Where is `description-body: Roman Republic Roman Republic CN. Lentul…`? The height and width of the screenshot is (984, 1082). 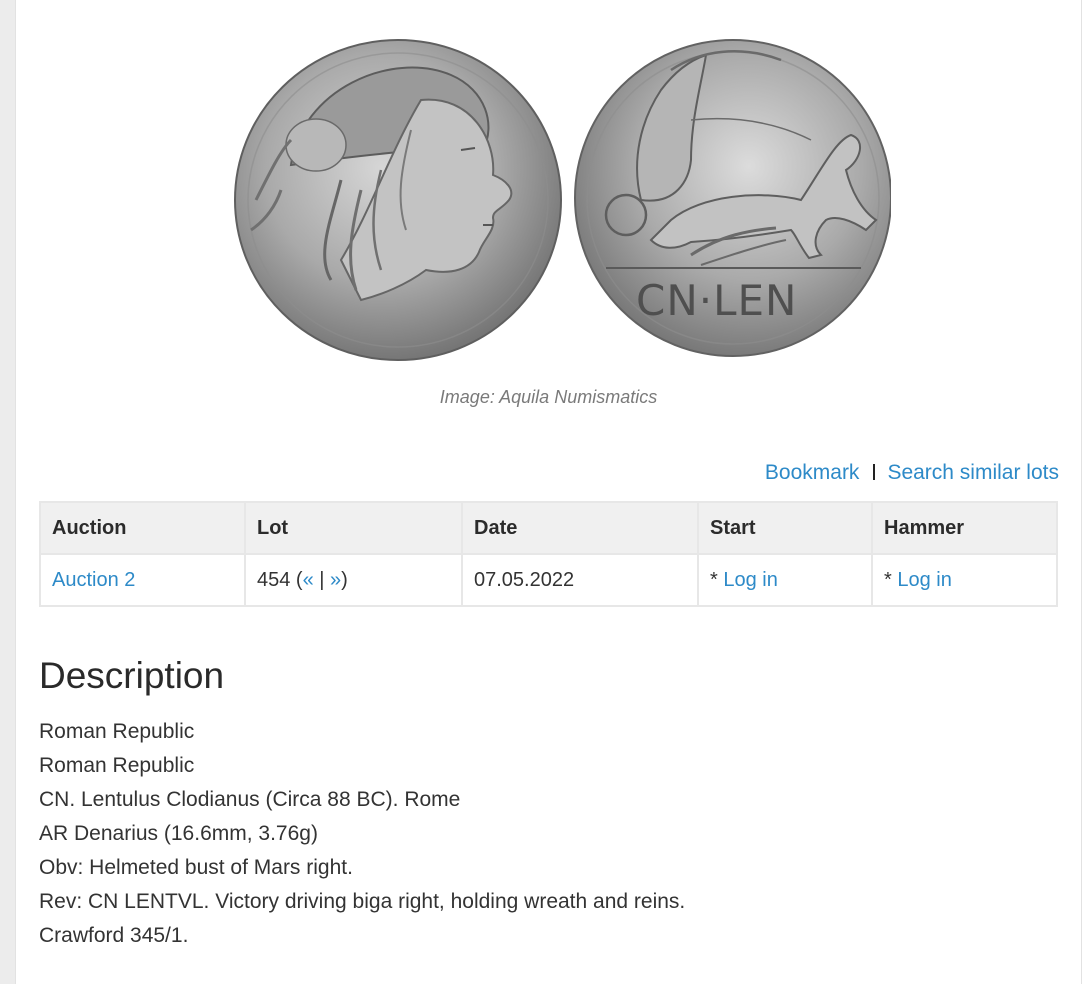
description-body: Roman Republic Roman Republic CN. Lentul… is located at coordinates (362, 834).